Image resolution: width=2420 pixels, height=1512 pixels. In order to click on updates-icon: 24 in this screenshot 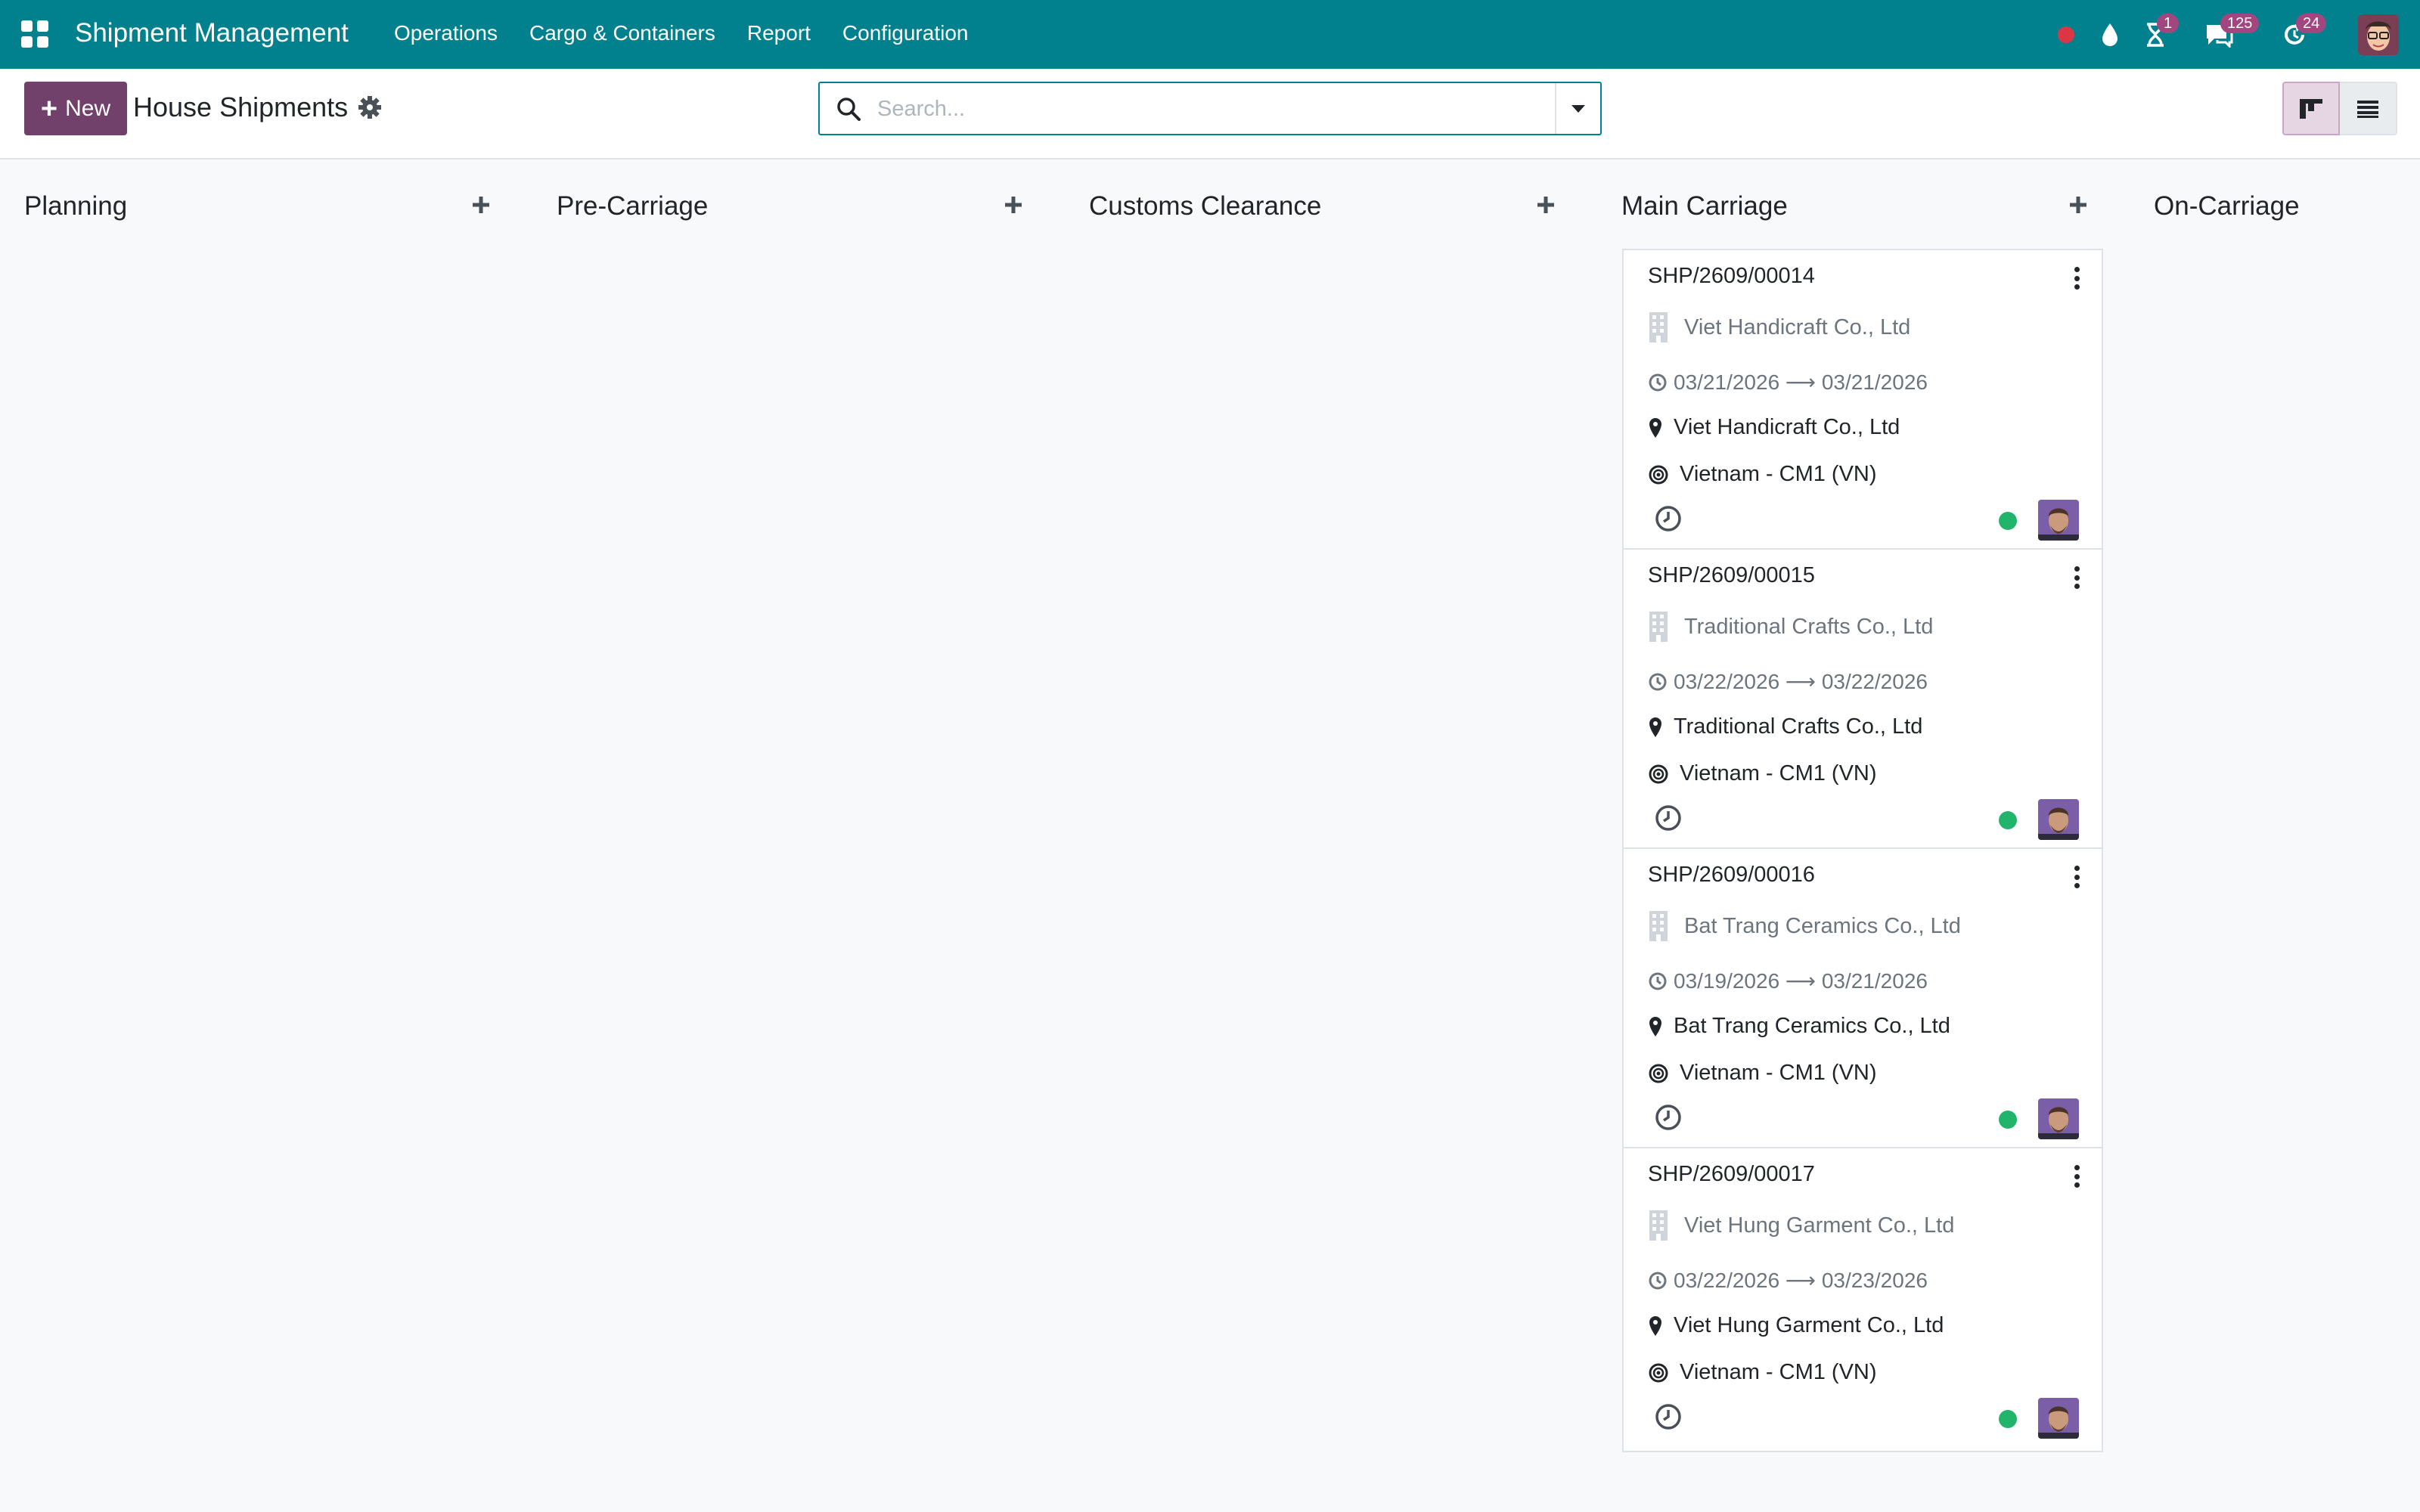, I will do `click(2301, 34)`.